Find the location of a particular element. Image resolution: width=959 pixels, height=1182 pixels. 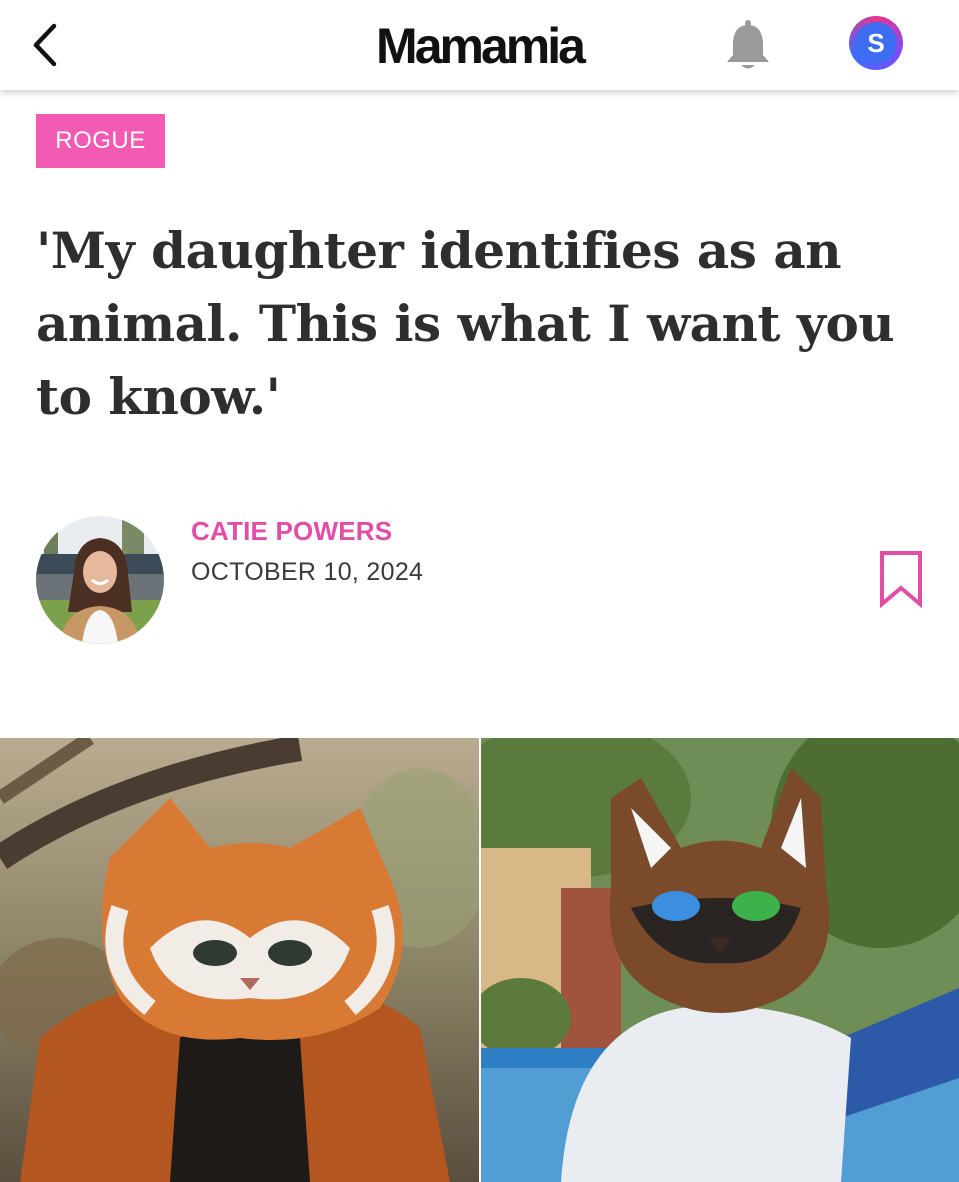

author-photo-image is located at coordinates (100, 580).